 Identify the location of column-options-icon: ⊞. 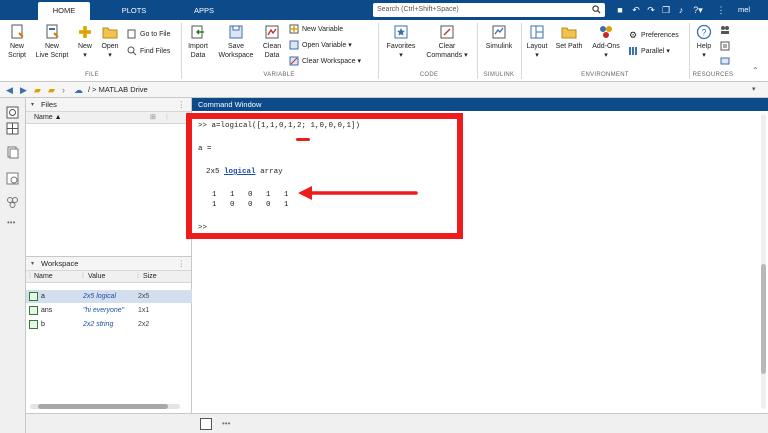
(153, 118).